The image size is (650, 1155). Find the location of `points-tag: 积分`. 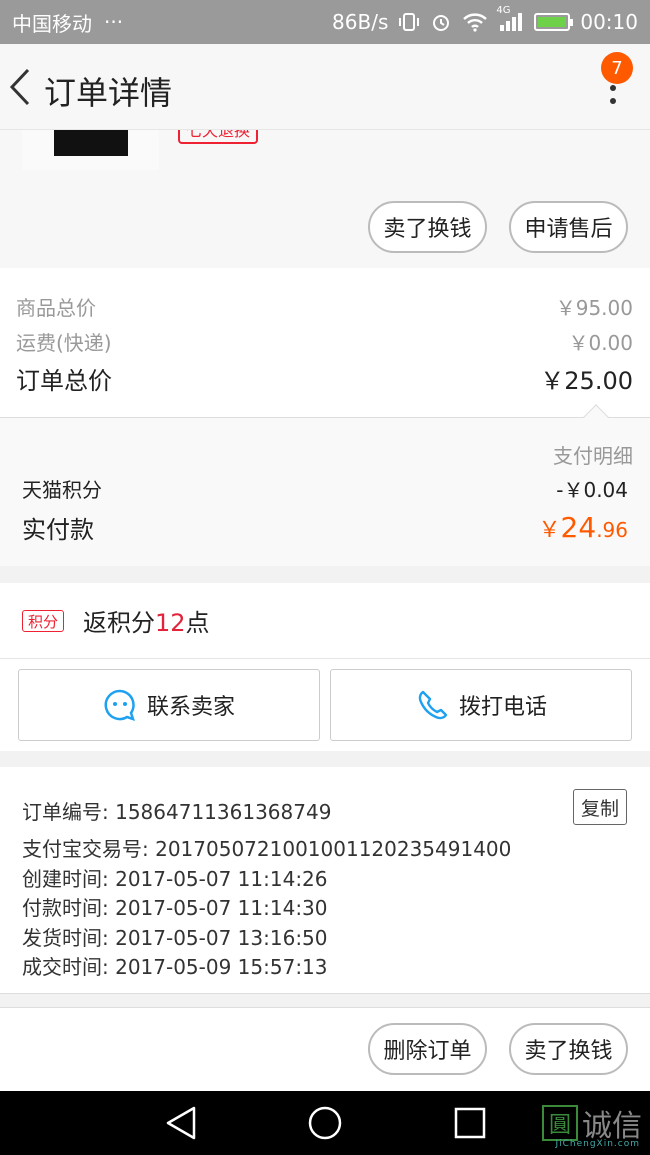

points-tag: 积分 is located at coordinates (43, 621).